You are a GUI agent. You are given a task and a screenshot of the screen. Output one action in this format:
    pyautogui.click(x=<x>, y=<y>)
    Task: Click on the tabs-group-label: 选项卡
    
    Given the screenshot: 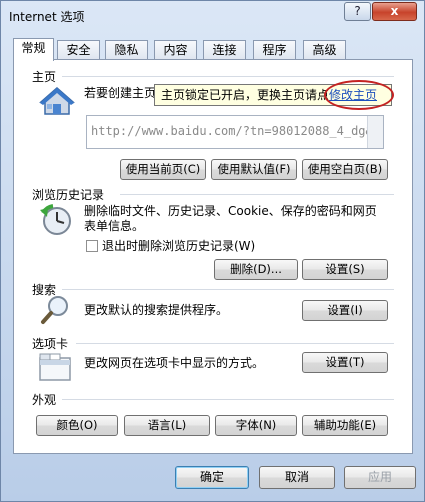 What is the action you would take?
    pyautogui.click(x=50, y=344)
    